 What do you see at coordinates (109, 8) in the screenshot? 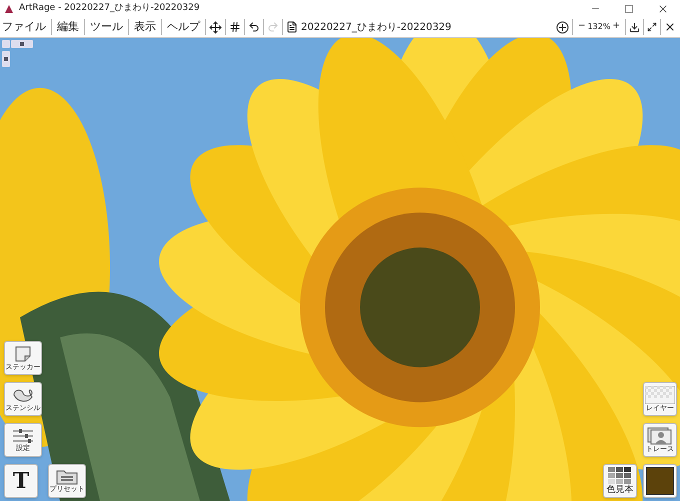
I see `window-title: ArtRage - 20220227_ひまわり-20220329` at bounding box center [109, 8].